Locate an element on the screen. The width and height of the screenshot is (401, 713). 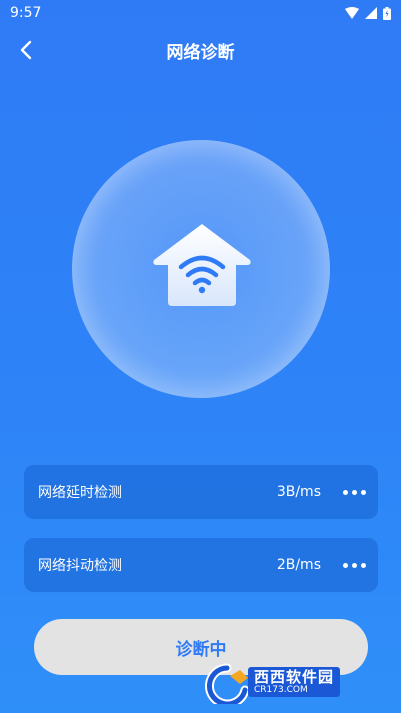
wifi-signal-icon is located at coordinates (352, 13).